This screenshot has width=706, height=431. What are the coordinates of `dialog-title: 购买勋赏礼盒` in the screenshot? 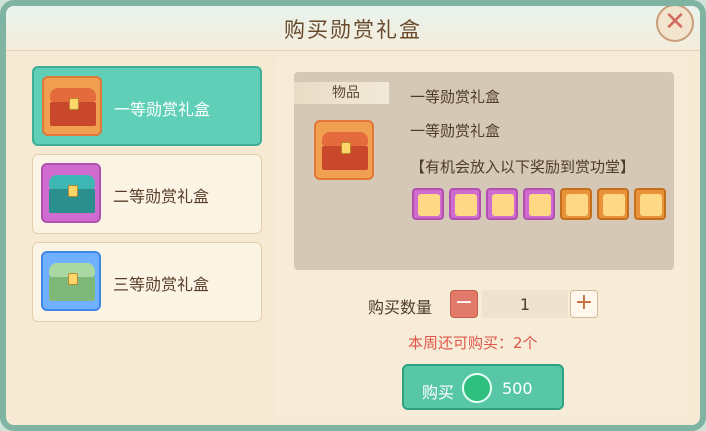 It's located at (353, 30).